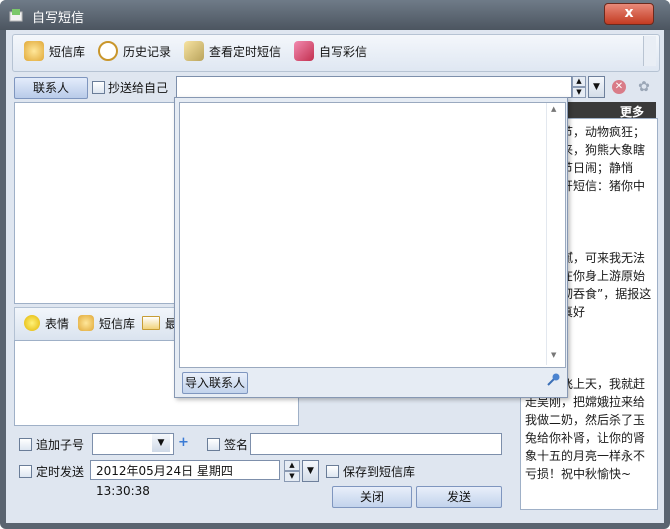 This screenshot has width=670, height=529. I want to click on tools-sms-library-button: 短信库, so click(106, 323).